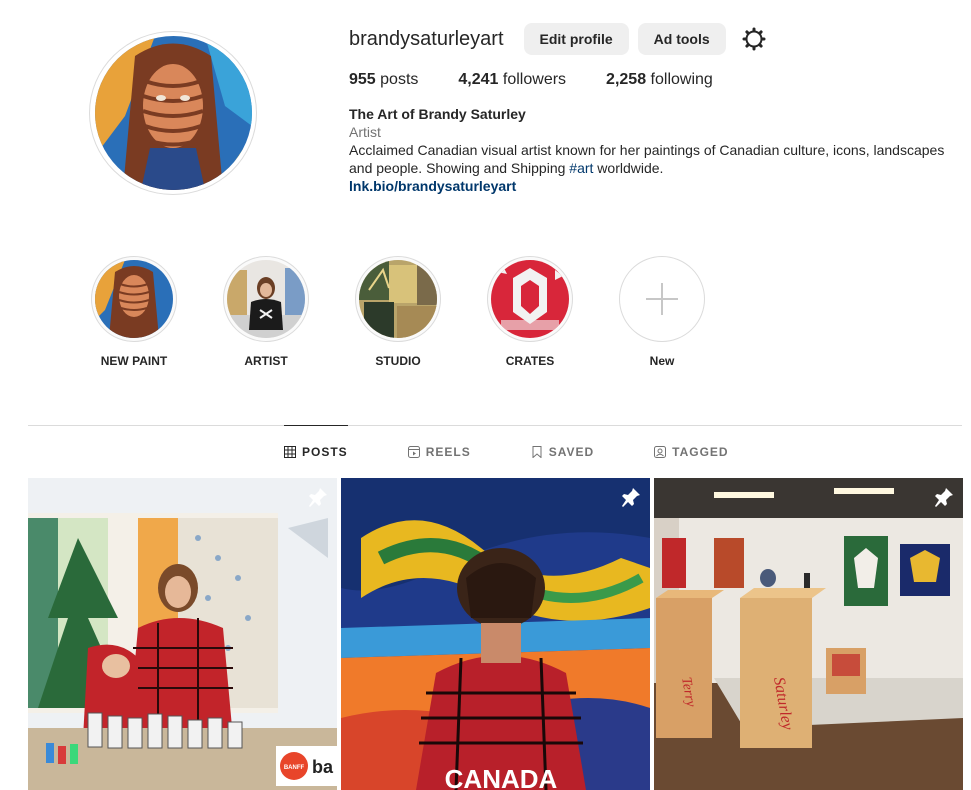  I want to click on followers-label: followers, so click(534, 79).